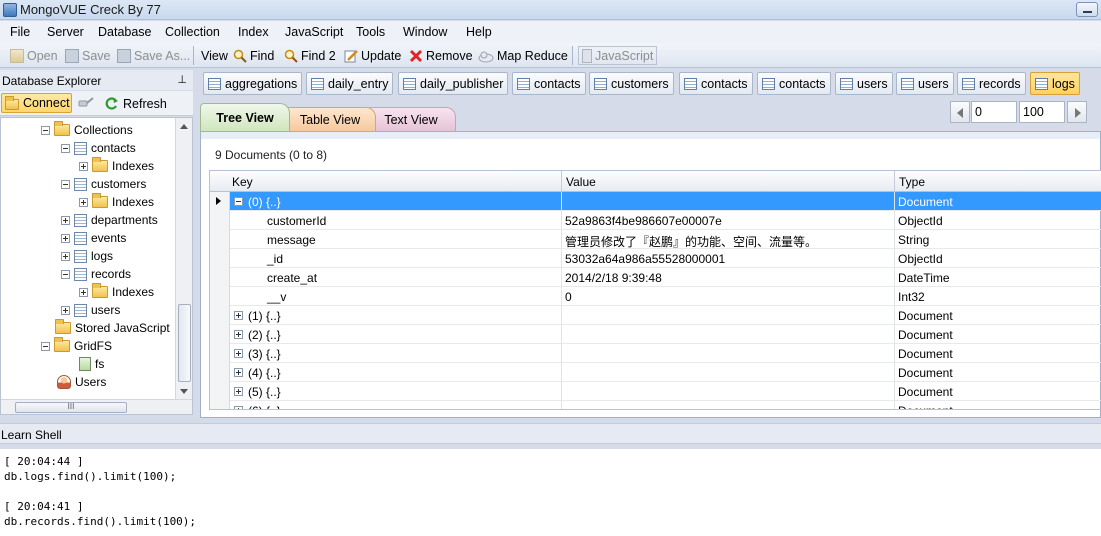 This screenshot has width=1101, height=536. What do you see at coordinates (116, 202) in the screenshot?
I see `tree-node-customers-indexes: Indexes` at bounding box center [116, 202].